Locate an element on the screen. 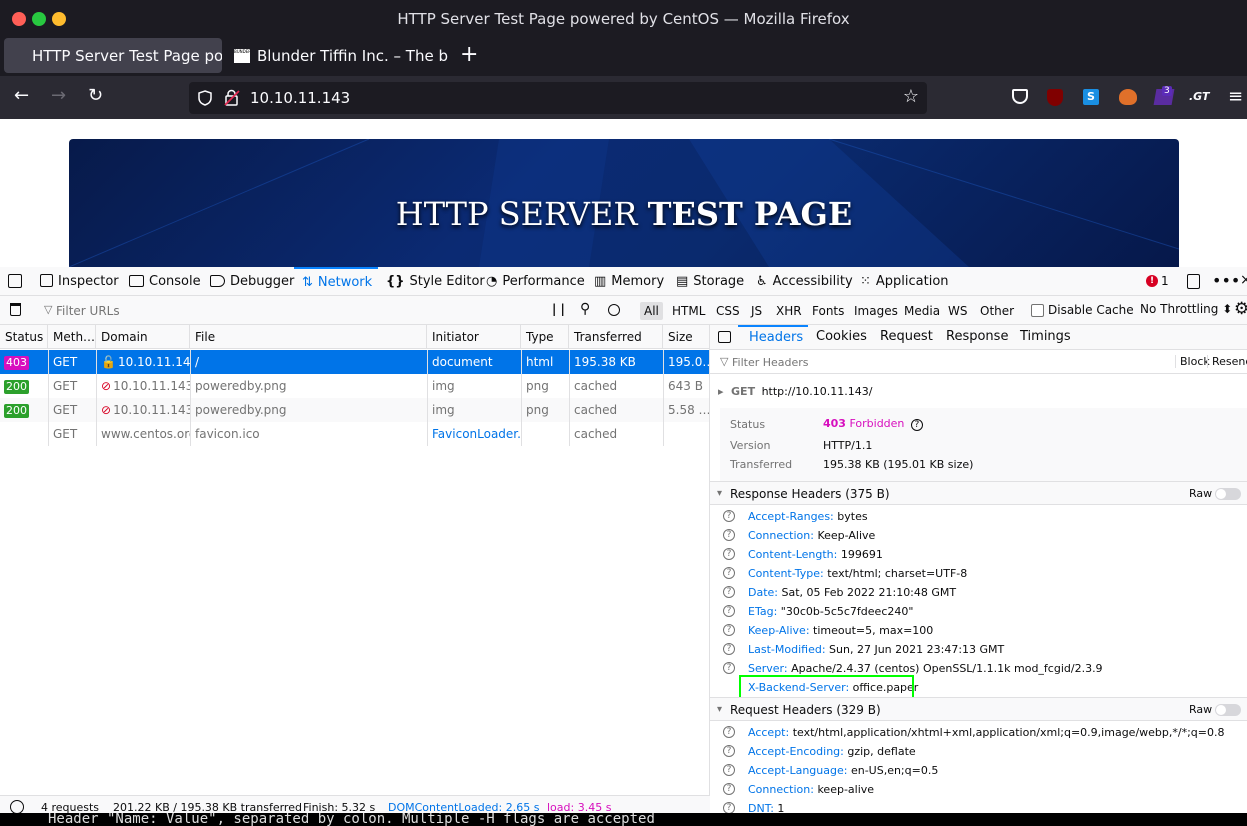  response-headers-section: ▾ Response Headers (375 B) Raw is located at coordinates (978, 493).